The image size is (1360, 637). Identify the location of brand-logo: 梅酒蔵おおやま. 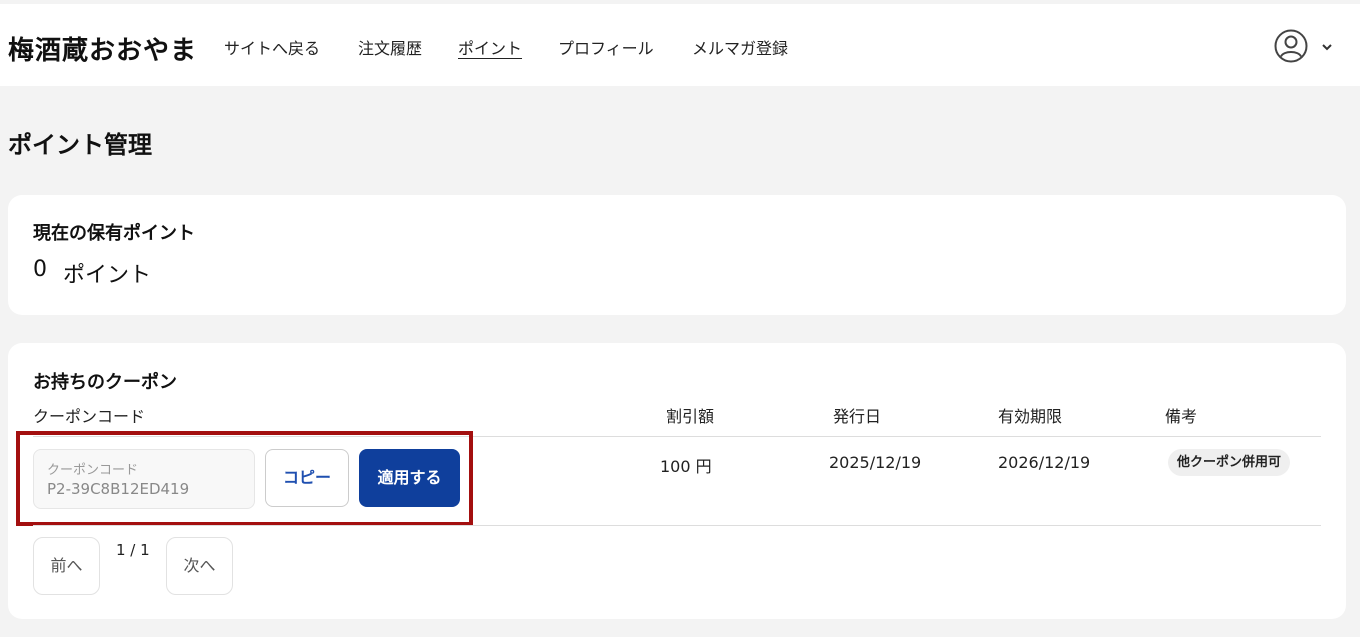
(102, 48).